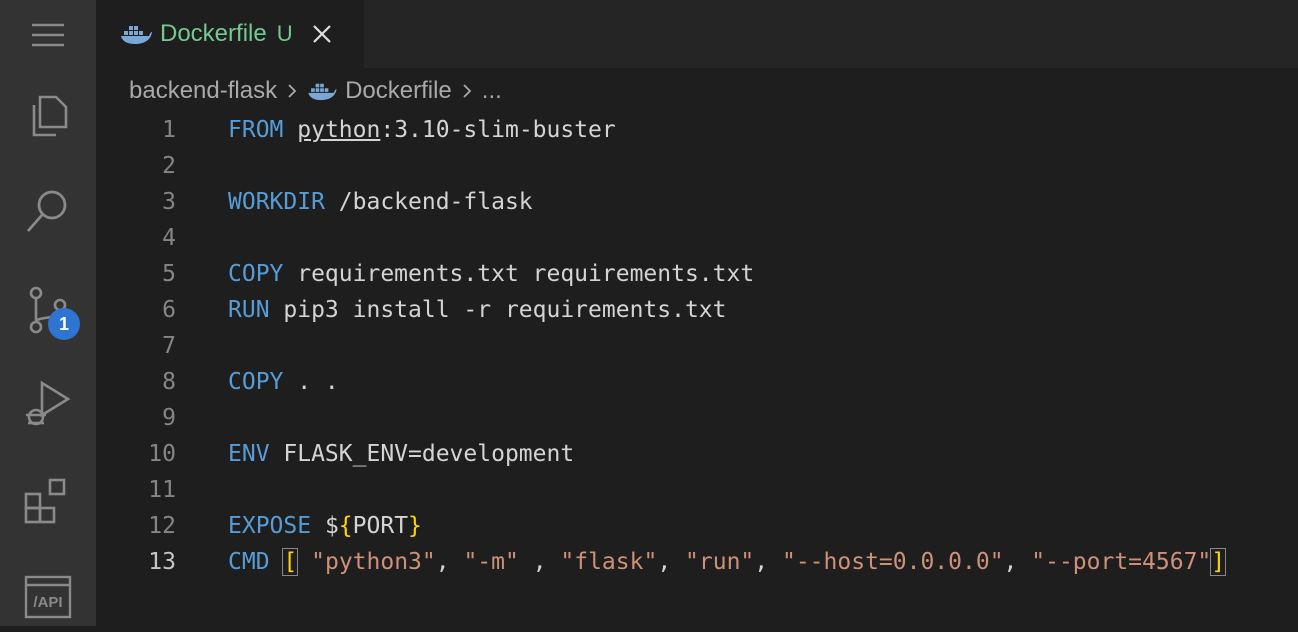 The image size is (1298, 632). What do you see at coordinates (697, 418) in the screenshot?
I see `code-line: 9` at bounding box center [697, 418].